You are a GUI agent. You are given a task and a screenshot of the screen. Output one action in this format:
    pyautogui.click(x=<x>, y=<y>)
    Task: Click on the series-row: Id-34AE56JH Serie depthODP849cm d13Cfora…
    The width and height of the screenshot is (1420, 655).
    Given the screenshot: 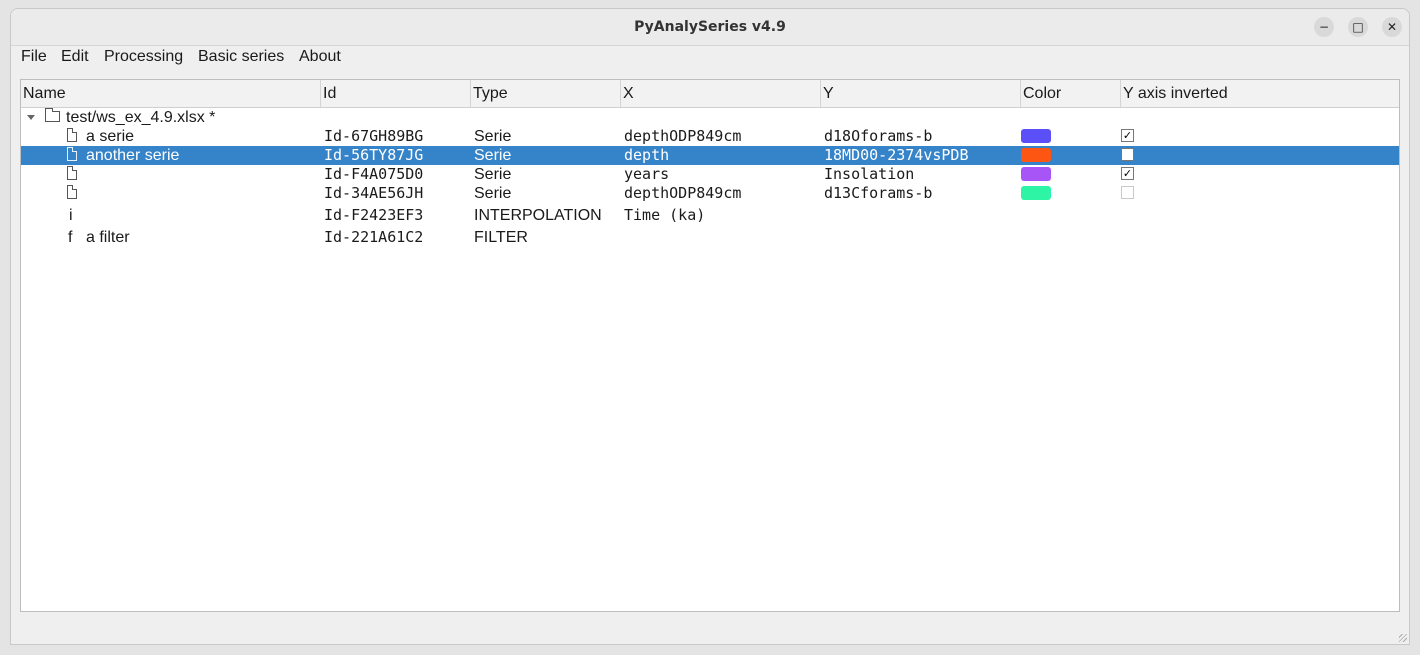 What is the action you would take?
    pyautogui.click(x=710, y=193)
    